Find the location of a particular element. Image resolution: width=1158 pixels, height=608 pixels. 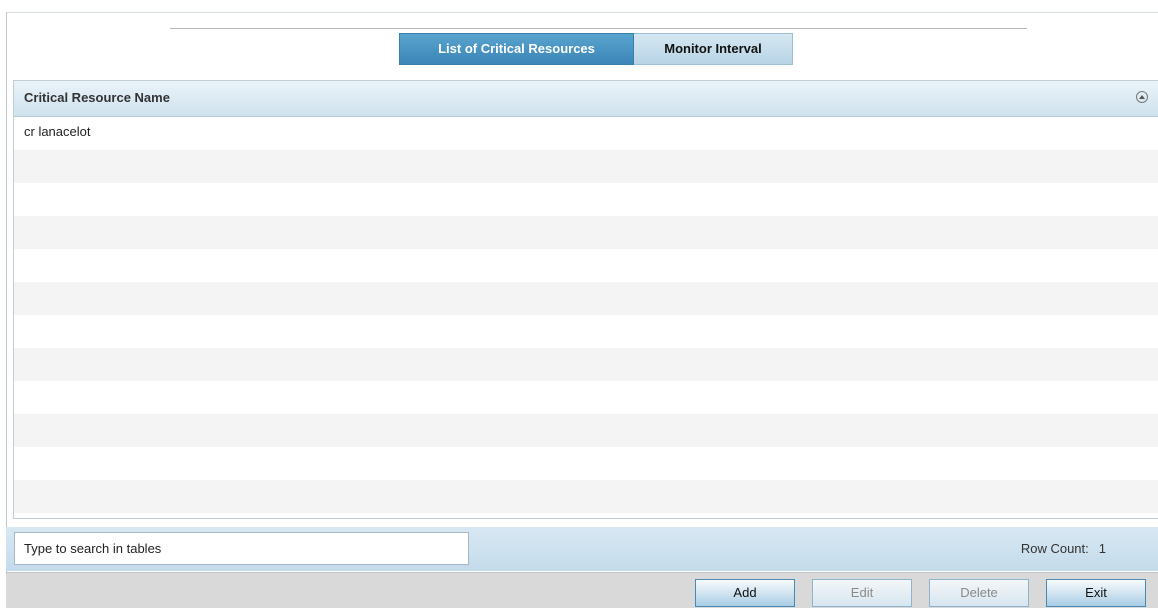

row-count-label: Row Count: is located at coordinates (1054, 548).